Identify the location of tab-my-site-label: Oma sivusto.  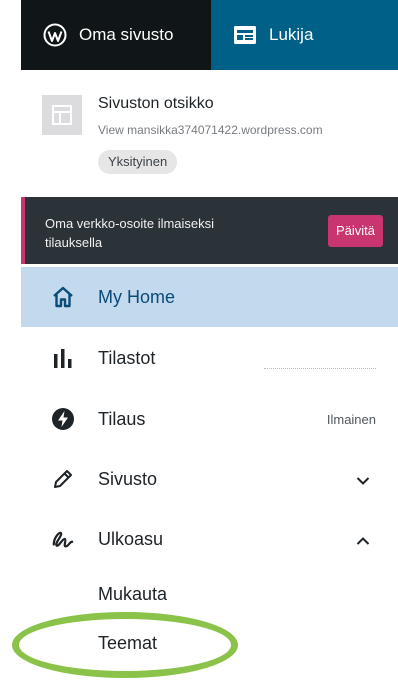
(126, 34).